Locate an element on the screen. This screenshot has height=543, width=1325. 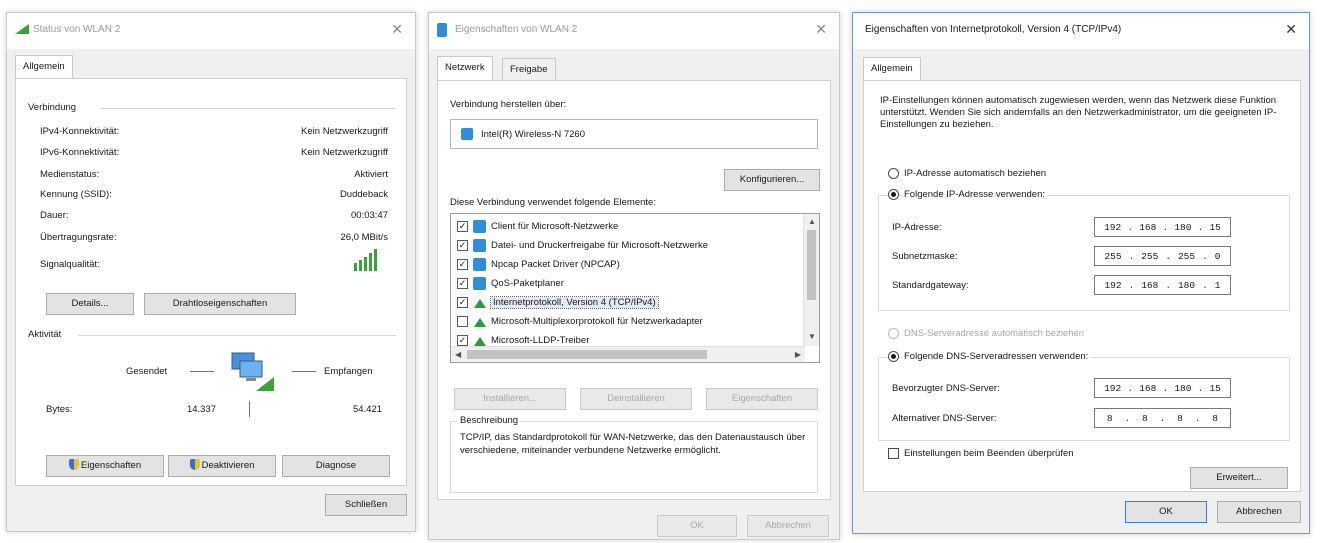
disable-button: Deaktivieren is located at coordinates (222, 466).